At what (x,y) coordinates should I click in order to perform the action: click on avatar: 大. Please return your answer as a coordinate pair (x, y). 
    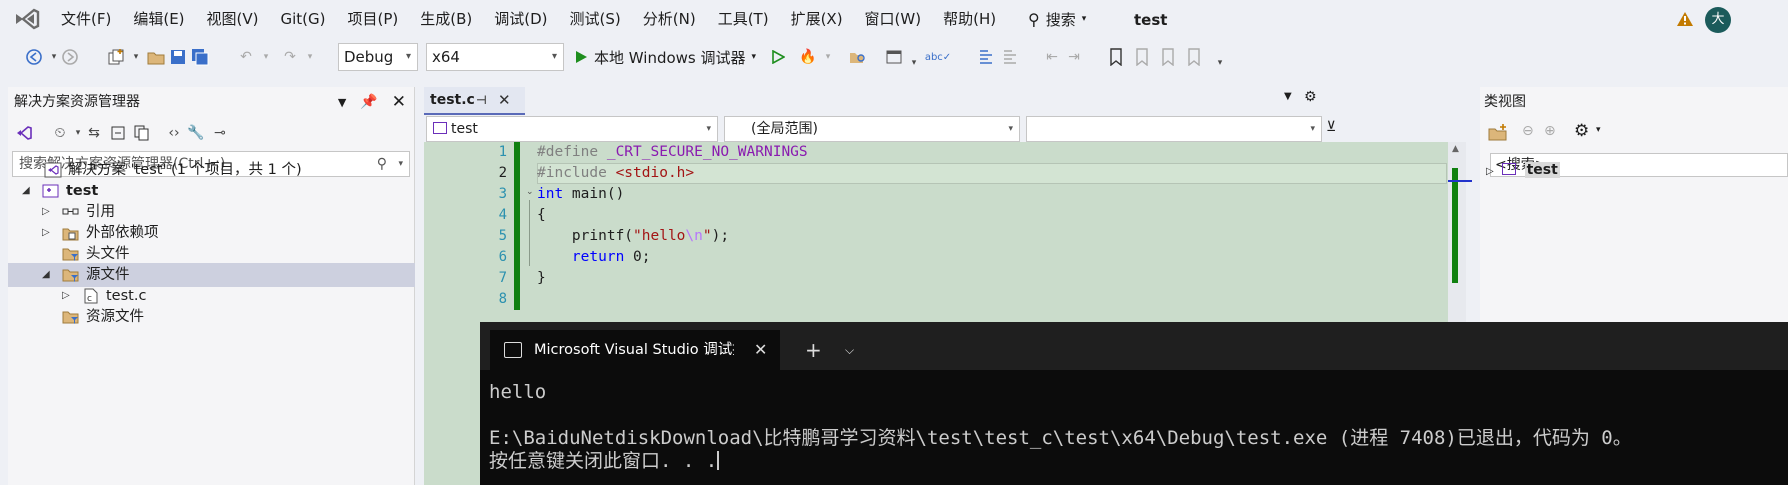
    Looking at the image, I should click on (1718, 20).